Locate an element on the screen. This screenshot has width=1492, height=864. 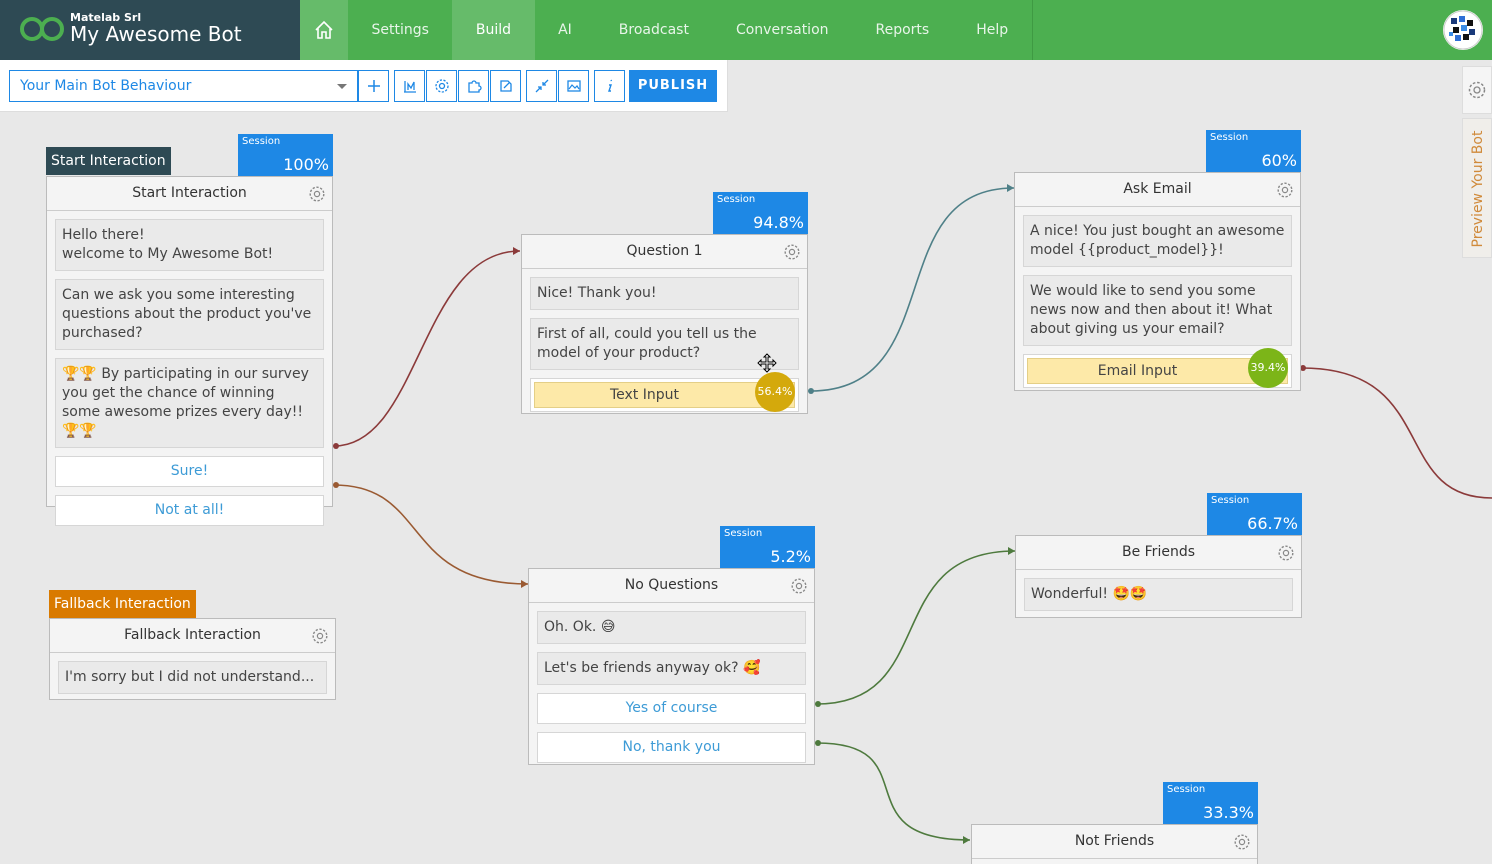
node-header: Ask Email is located at coordinates (1157, 190).